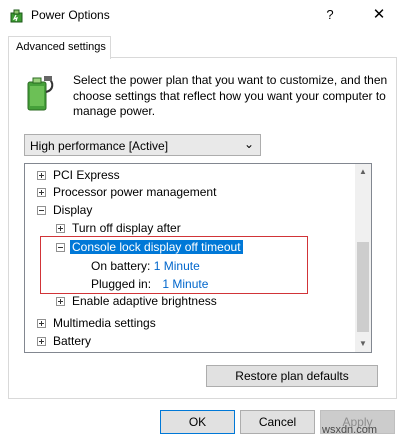  Describe the element at coordinates (16, 16) in the screenshot. I see `power-options-icon` at that location.